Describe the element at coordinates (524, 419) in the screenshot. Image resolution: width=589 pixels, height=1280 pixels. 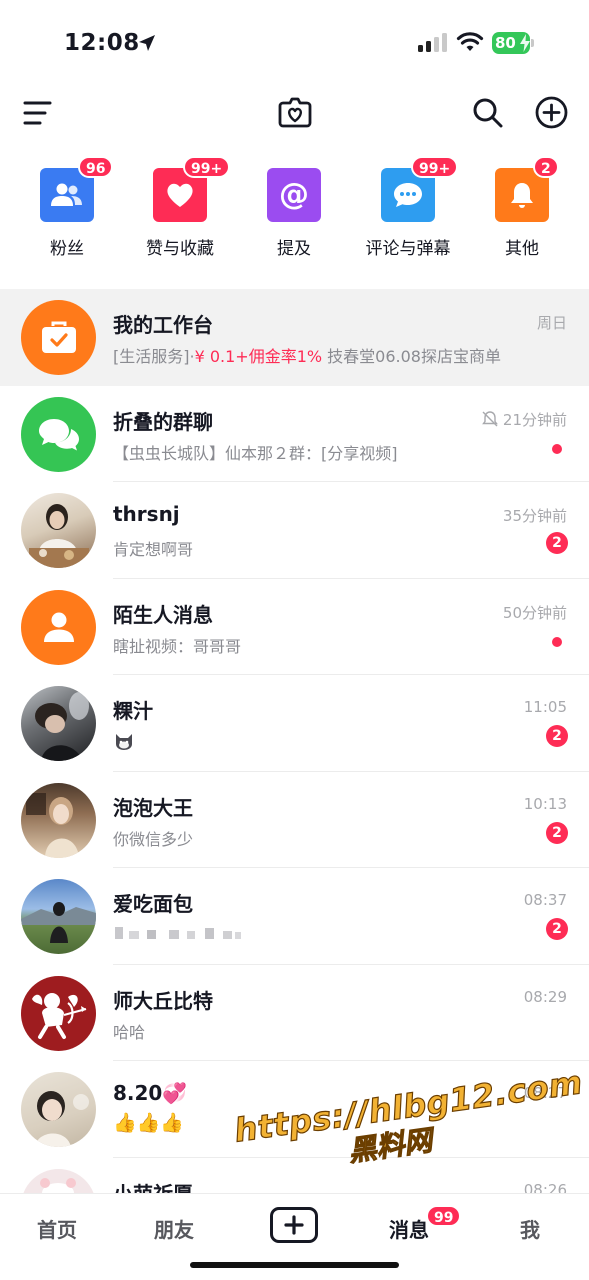
I see `conversation-time: 21分钟前` at that location.